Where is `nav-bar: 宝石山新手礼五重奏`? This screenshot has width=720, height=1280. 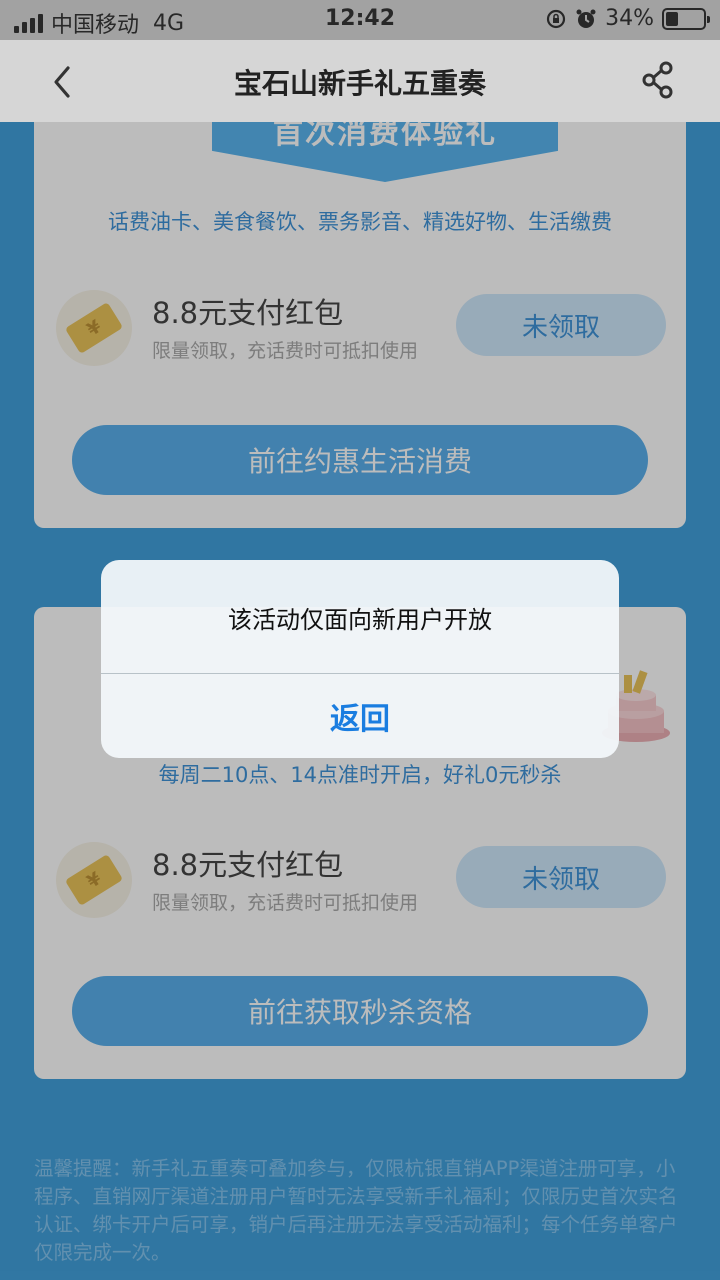
nav-bar: 宝石山新手礼五重奏 is located at coordinates (360, 81).